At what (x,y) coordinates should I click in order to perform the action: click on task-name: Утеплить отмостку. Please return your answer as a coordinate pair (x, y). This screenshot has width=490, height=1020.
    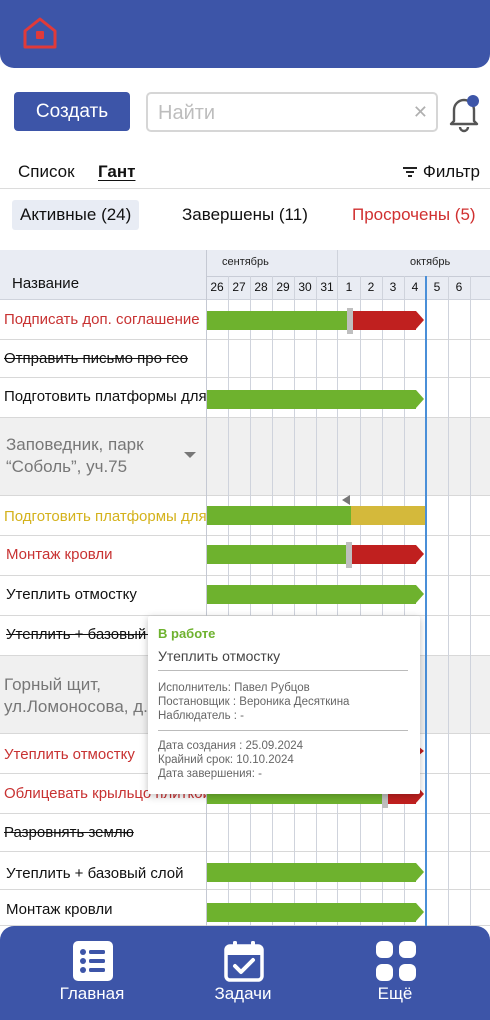
    Looking at the image, I should click on (71, 594).